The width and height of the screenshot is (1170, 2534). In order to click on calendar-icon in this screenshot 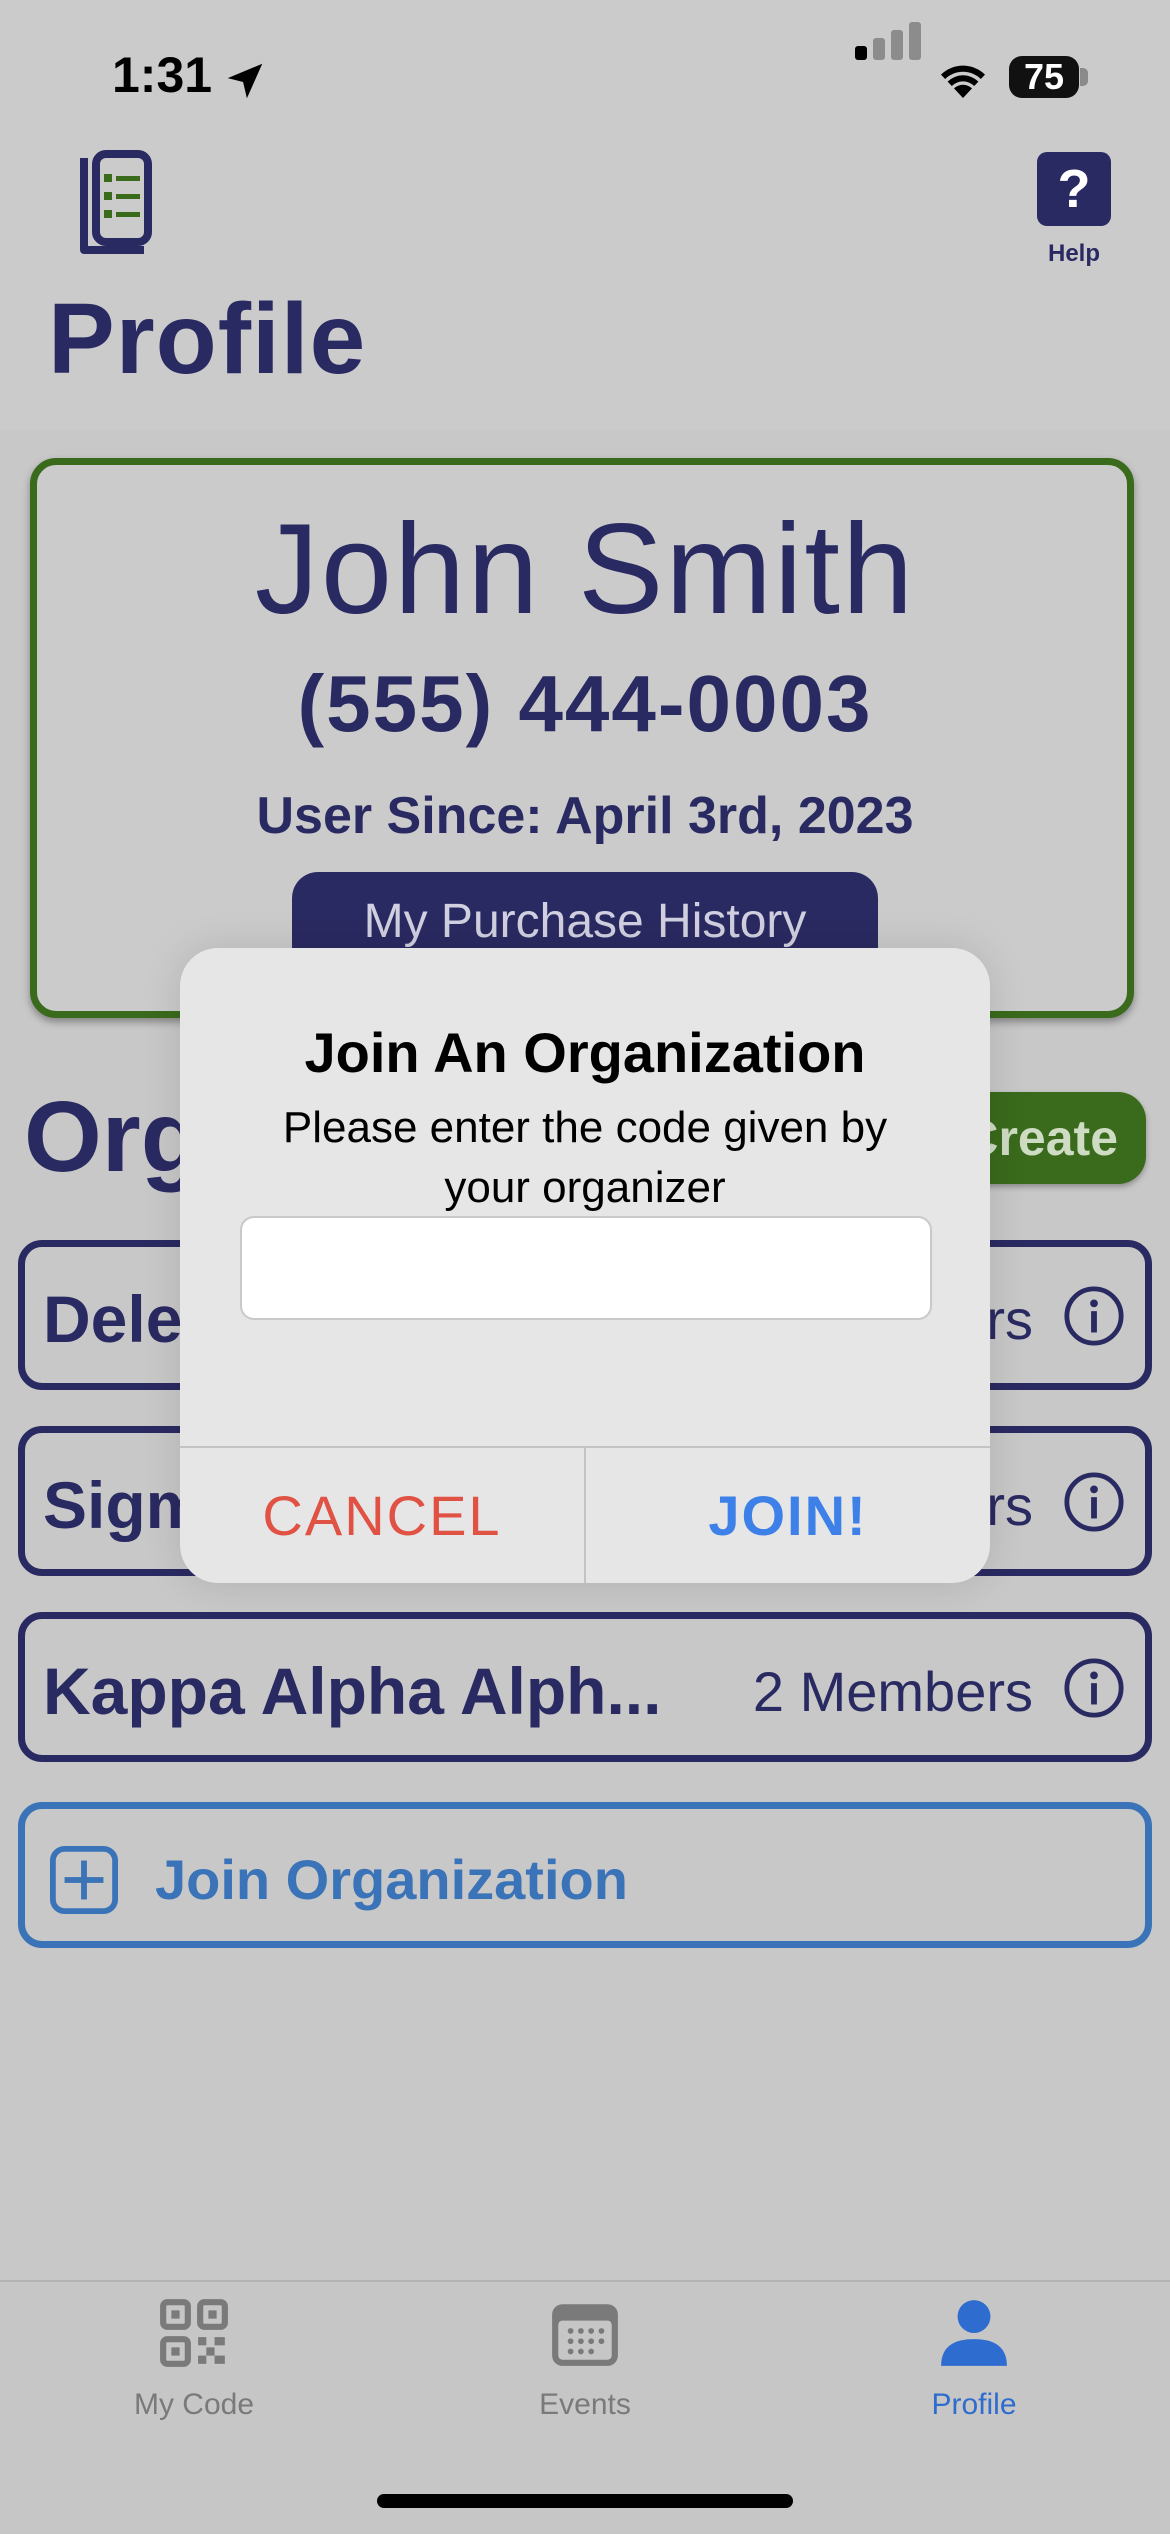, I will do `click(585, 2335)`.